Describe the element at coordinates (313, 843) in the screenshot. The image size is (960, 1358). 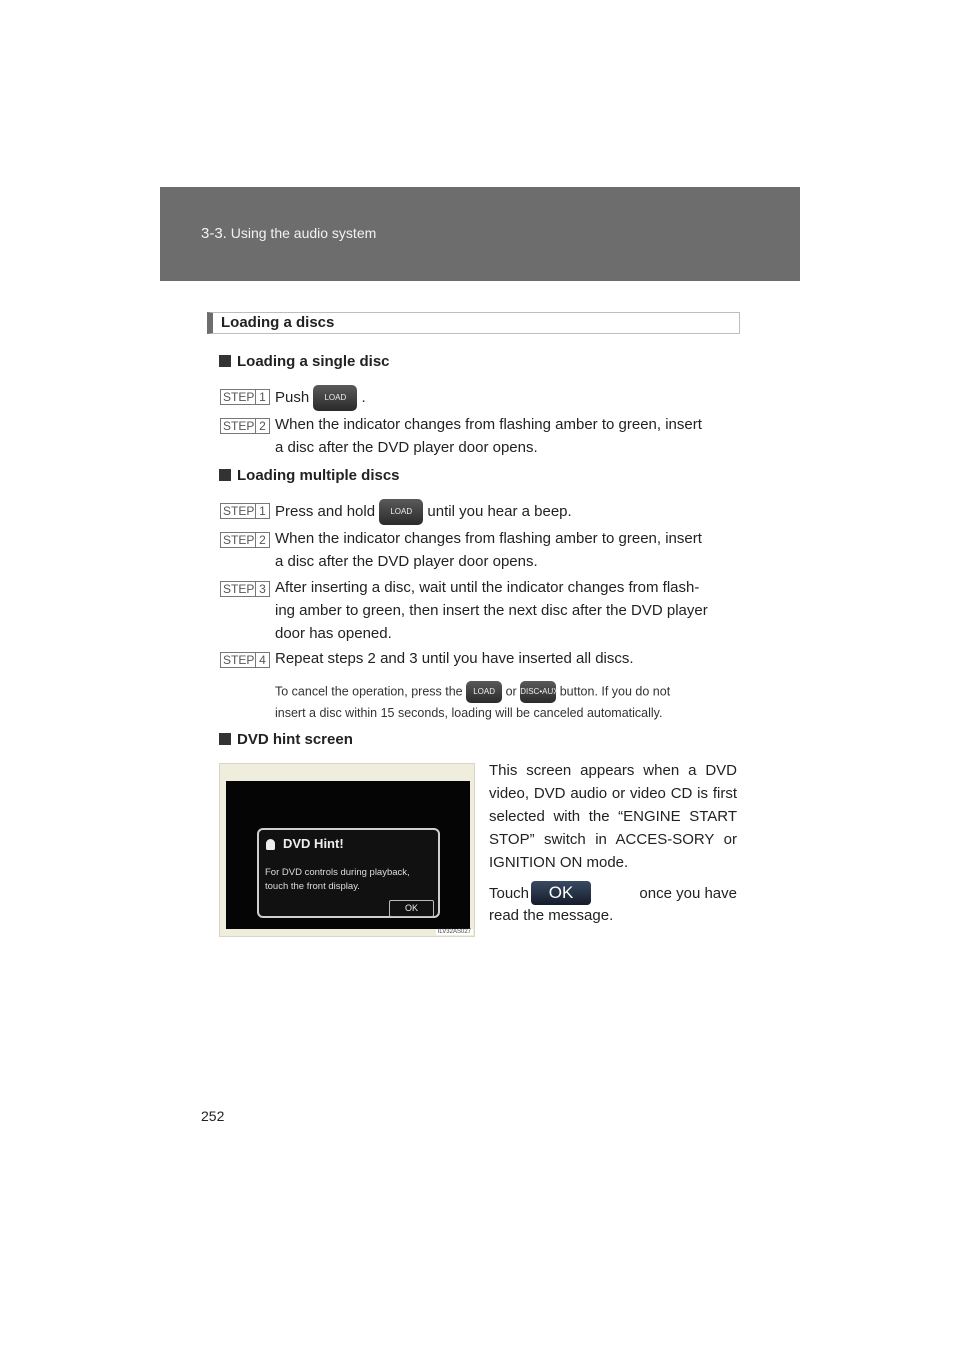
I see `dialog-title: DVD Hint!` at that location.